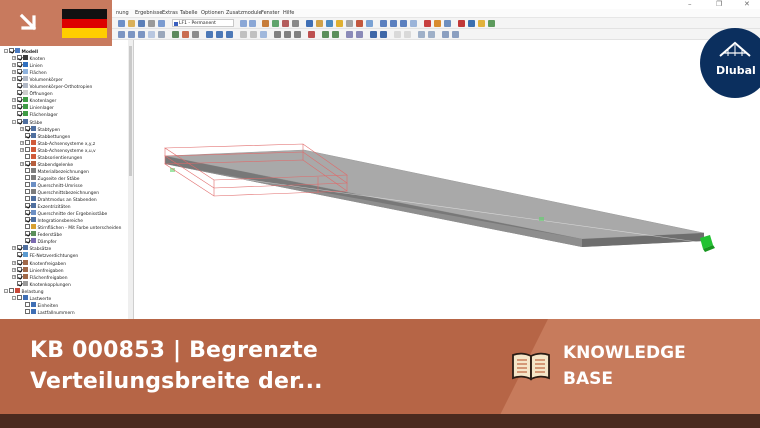 The image size is (760, 428). What do you see at coordinates (253, 34) in the screenshot?
I see `snap-icon` at bounding box center [253, 34].